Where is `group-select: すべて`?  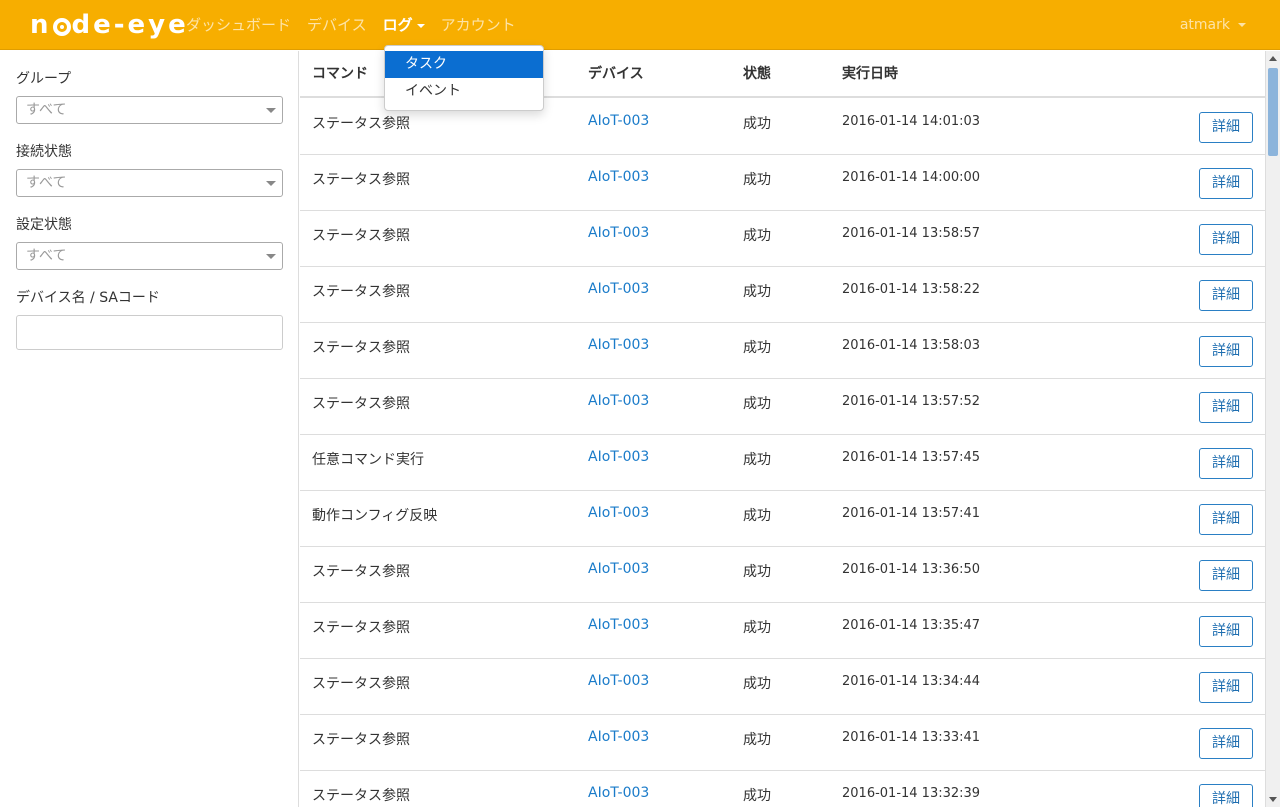 group-select: すべて is located at coordinates (149, 110).